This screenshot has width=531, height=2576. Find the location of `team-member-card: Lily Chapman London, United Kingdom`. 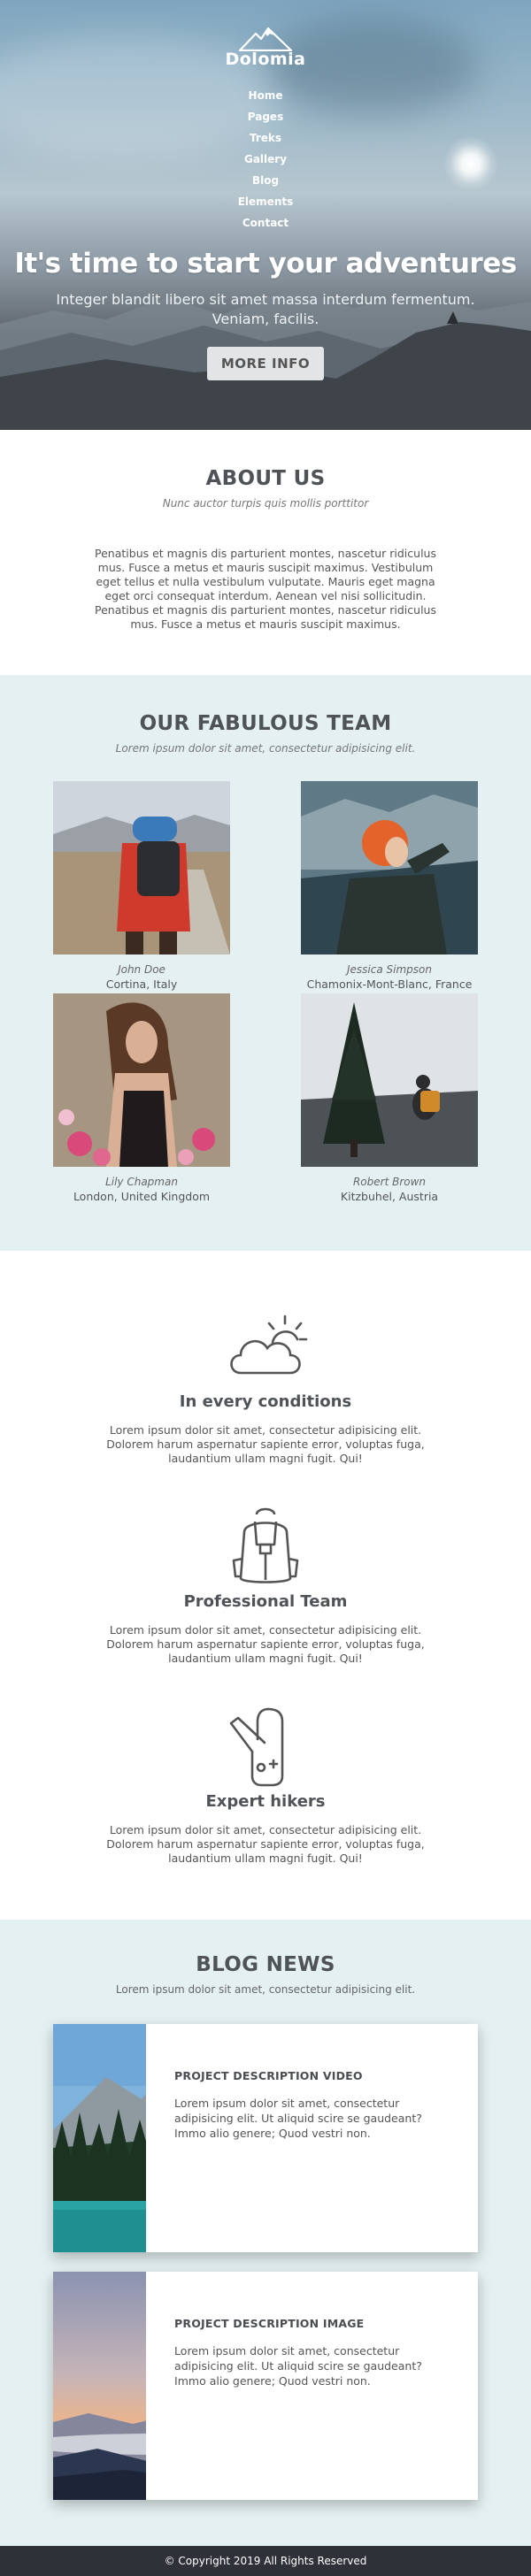

team-member-card: Lily Chapman London, United Kingdom is located at coordinates (141, 1098).